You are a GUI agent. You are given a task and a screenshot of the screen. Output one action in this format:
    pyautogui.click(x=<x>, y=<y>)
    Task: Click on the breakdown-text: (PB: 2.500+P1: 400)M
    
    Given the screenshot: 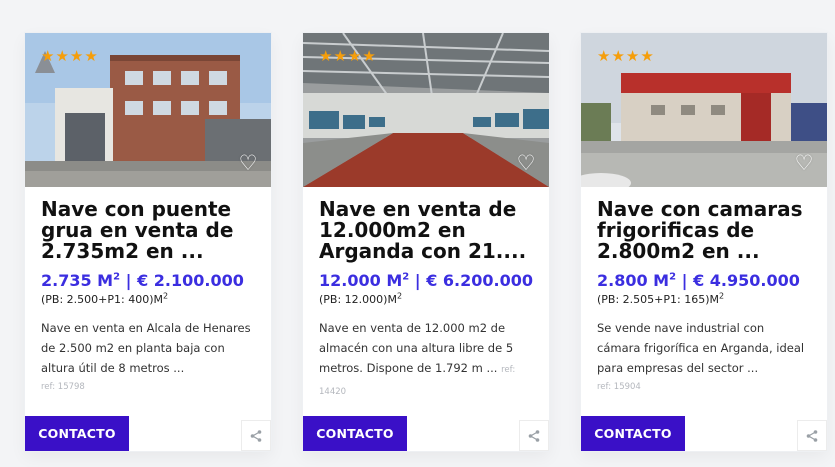 What is the action you would take?
    pyautogui.click(x=102, y=299)
    